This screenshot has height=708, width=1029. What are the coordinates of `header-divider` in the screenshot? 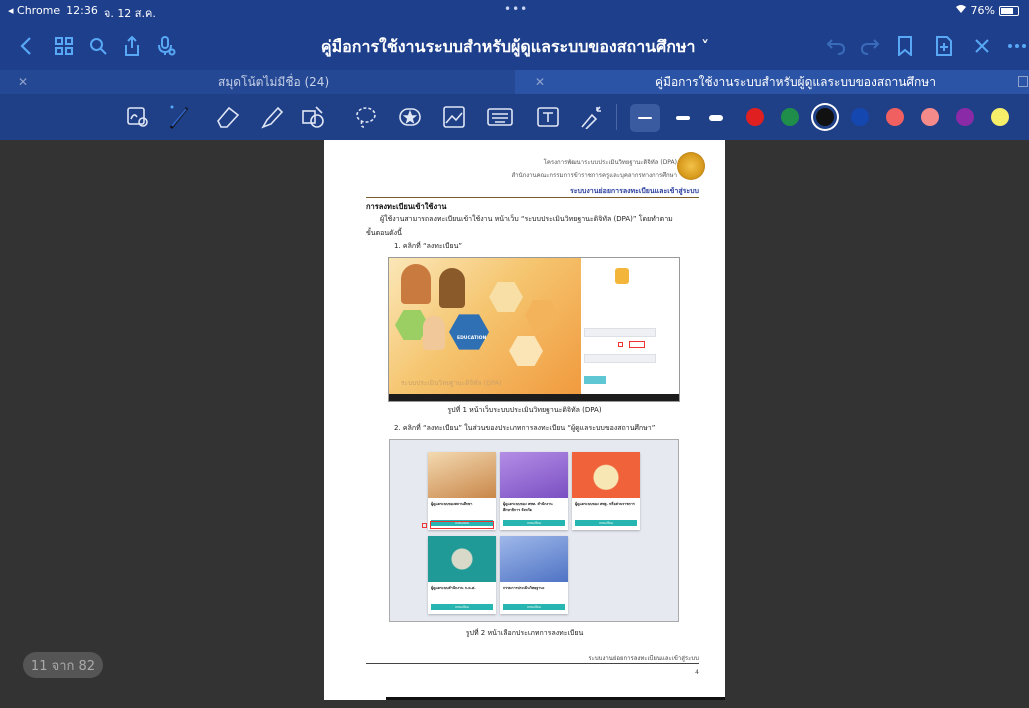 It's located at (532, 197).